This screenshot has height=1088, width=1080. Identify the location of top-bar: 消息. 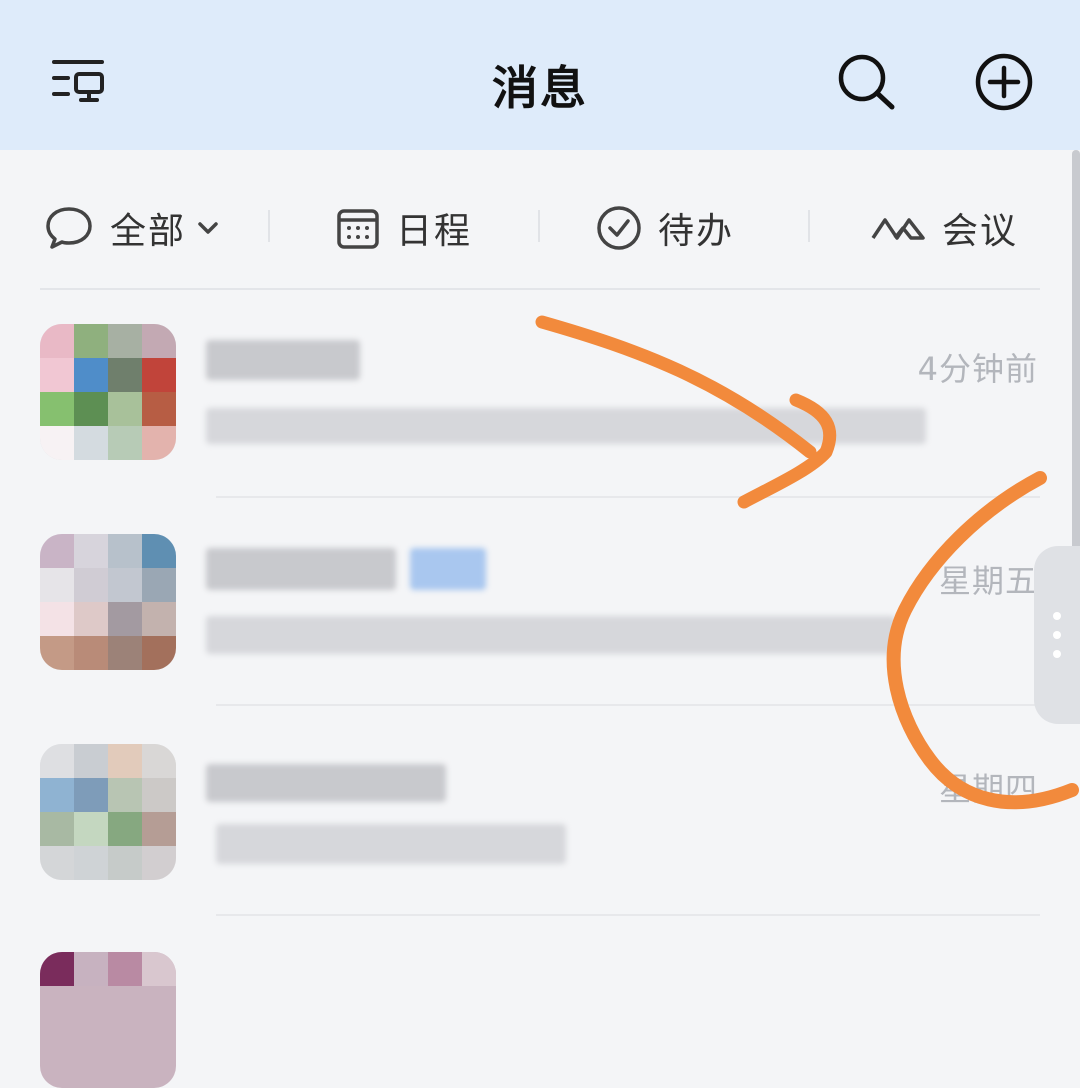
(540, 75).